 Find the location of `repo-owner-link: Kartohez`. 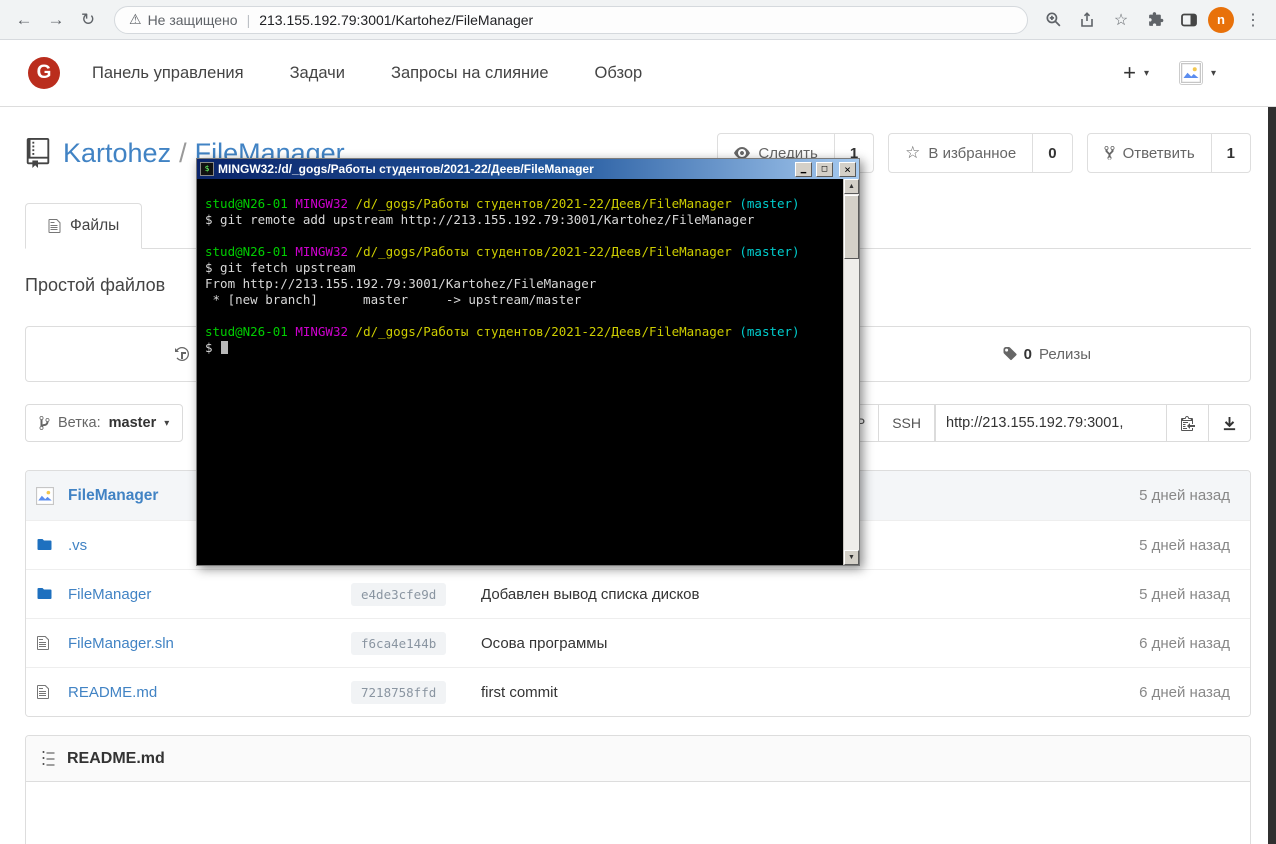

repo-owner-link: Kartohez is located at coordinates (117, 153).